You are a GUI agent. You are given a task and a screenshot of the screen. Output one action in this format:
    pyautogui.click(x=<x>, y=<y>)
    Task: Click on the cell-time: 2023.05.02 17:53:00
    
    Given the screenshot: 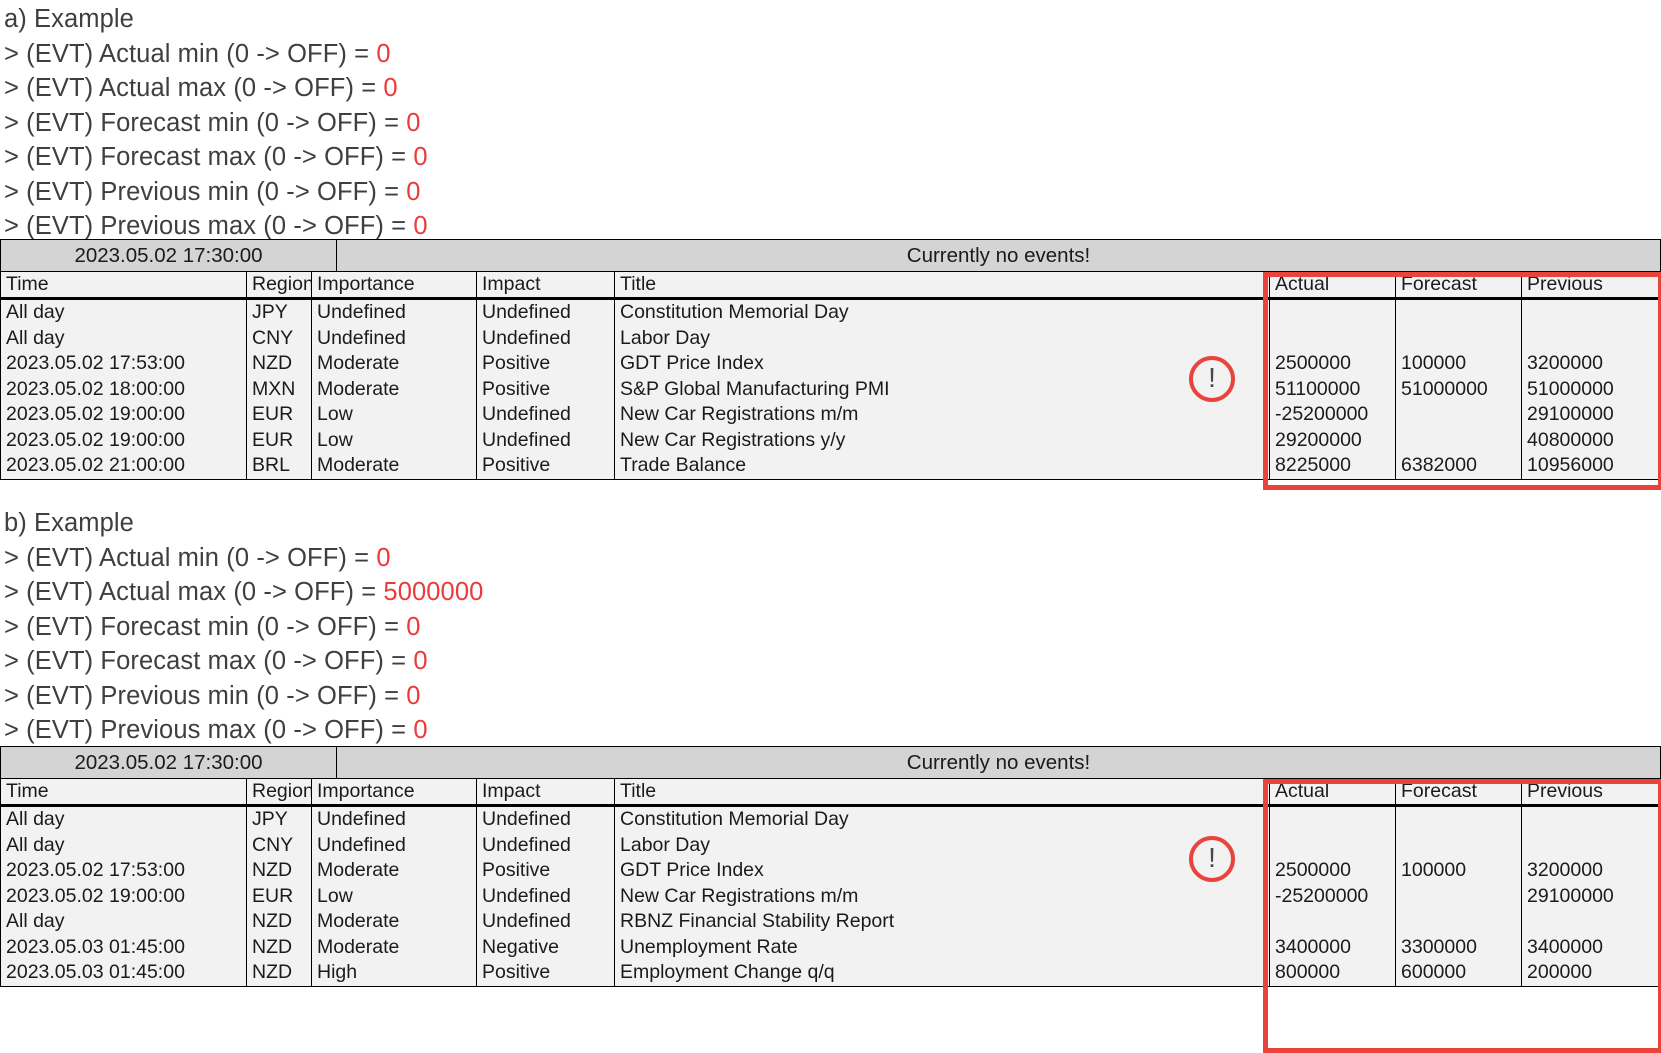 What is the action you would take?
    pyautogui.click(x=124, y=364)
    